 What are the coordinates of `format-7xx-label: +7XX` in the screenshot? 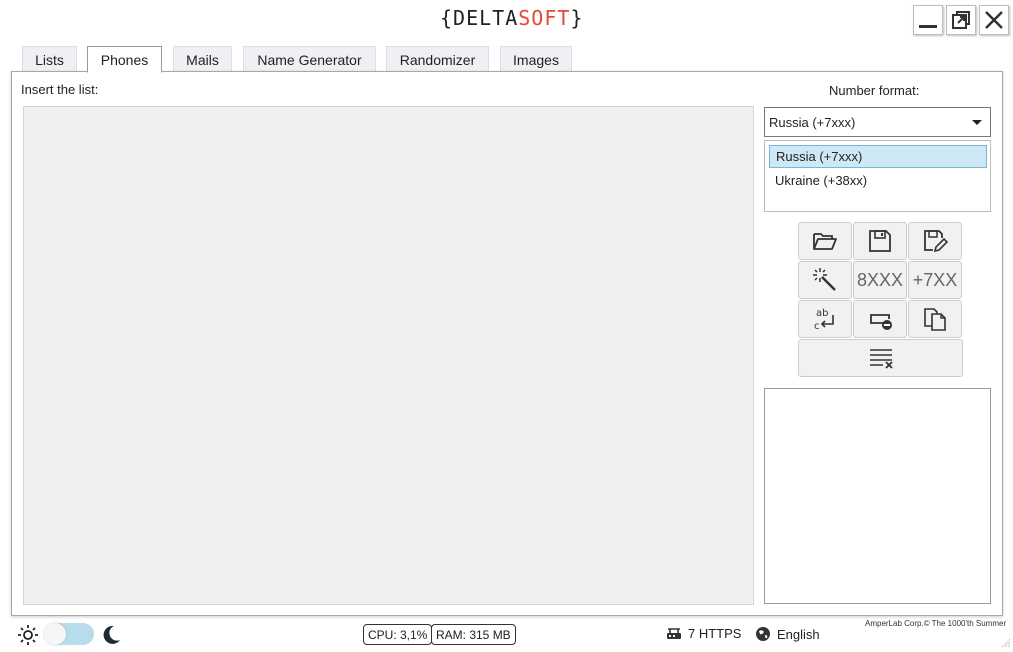 It's located at (935, 279).